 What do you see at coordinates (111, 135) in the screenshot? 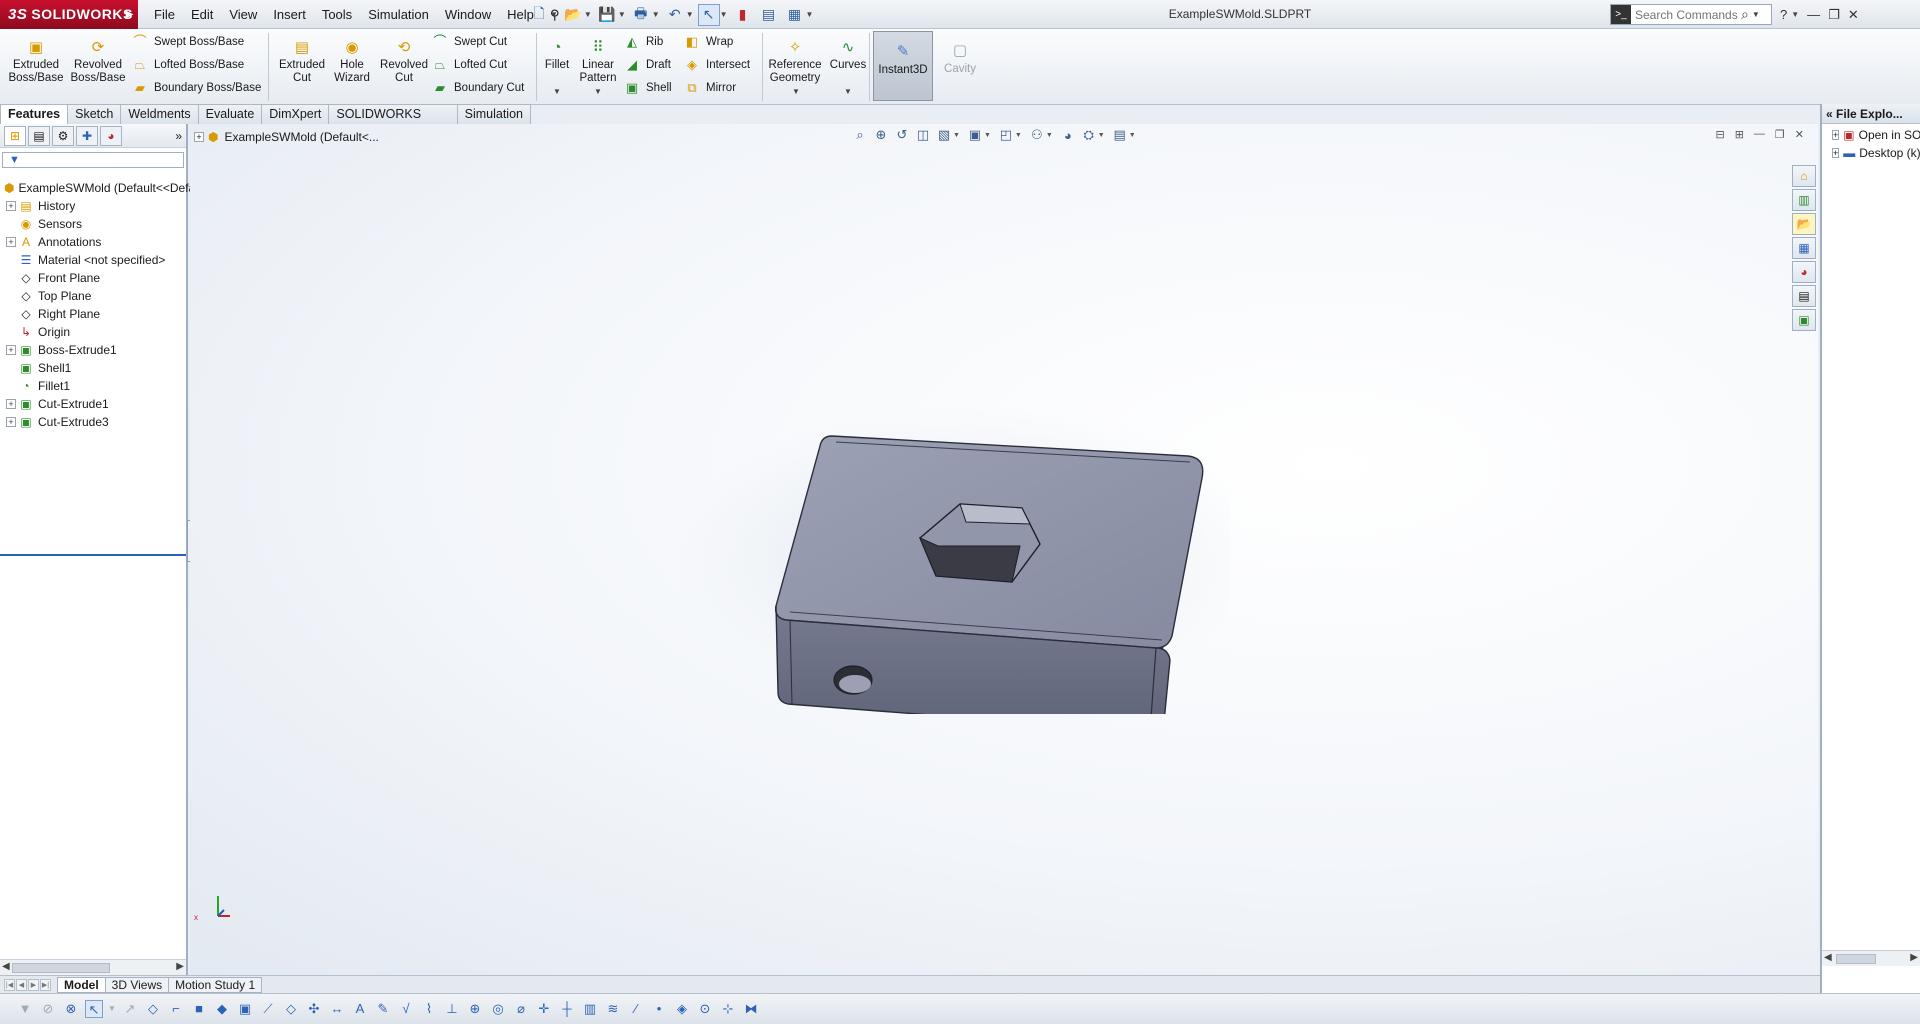
I see `display-manager-icon: ◕` at bounding box center [111, 135].